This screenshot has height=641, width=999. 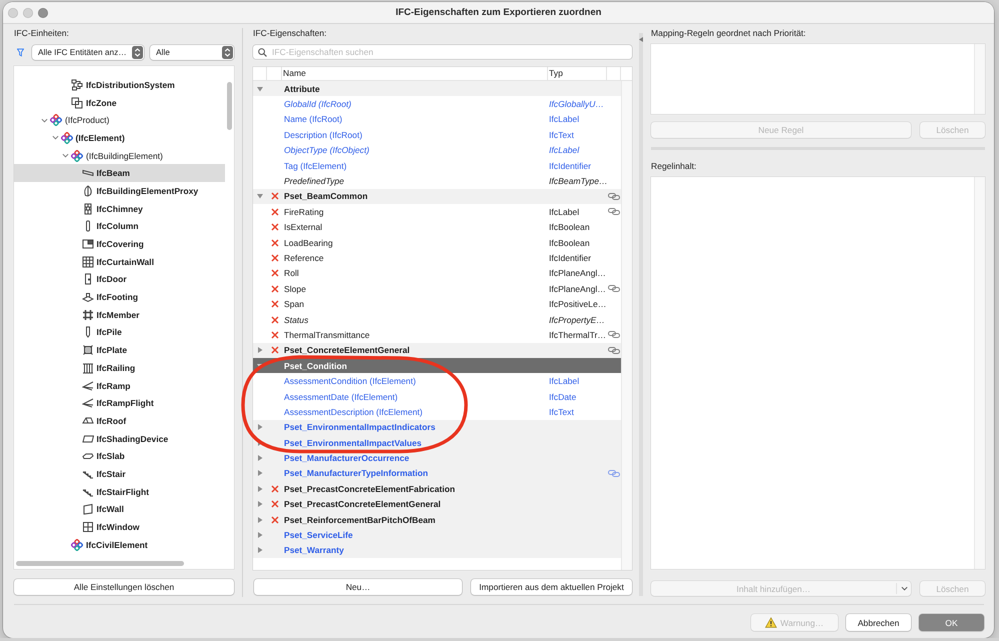 I want to click on property-set-row: Attribute, so click(x=437, y=88).